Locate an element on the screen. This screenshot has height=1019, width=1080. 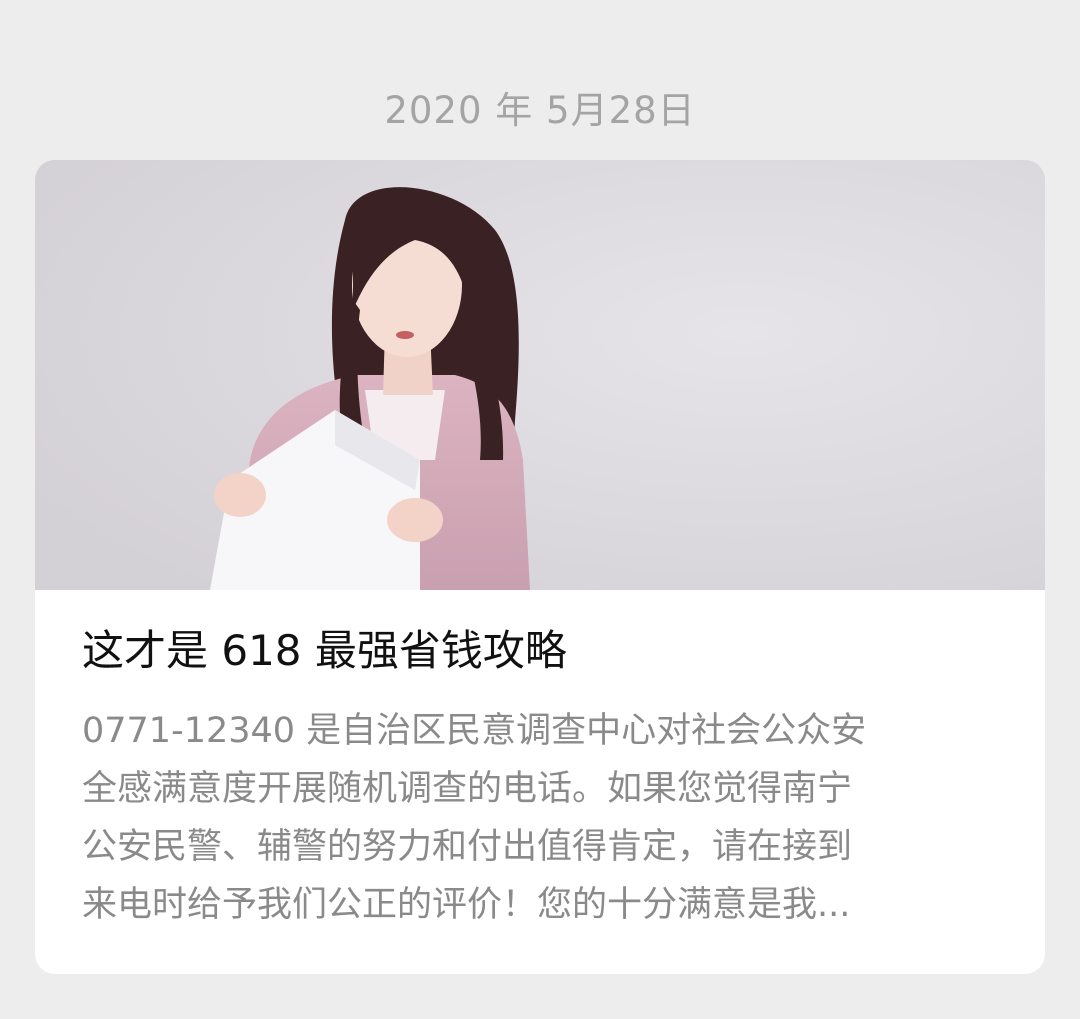
message-date: 2020 年 5月28日 is located at coordinates (540, 110).